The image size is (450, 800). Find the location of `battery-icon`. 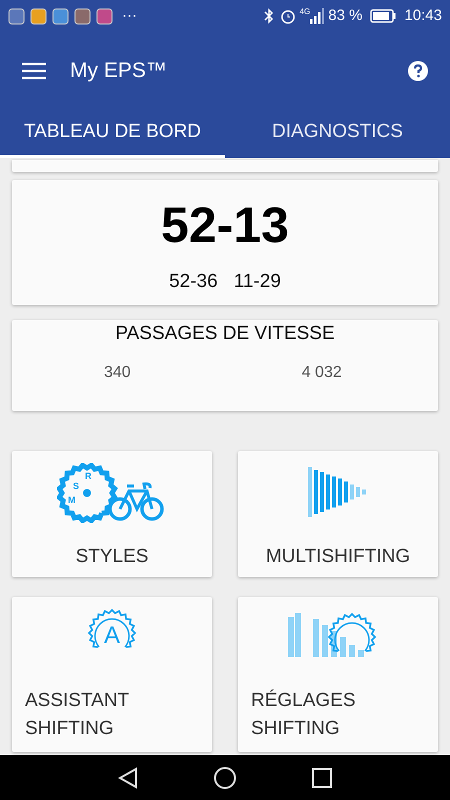

battery-icon is located at coordinates (383, 16).